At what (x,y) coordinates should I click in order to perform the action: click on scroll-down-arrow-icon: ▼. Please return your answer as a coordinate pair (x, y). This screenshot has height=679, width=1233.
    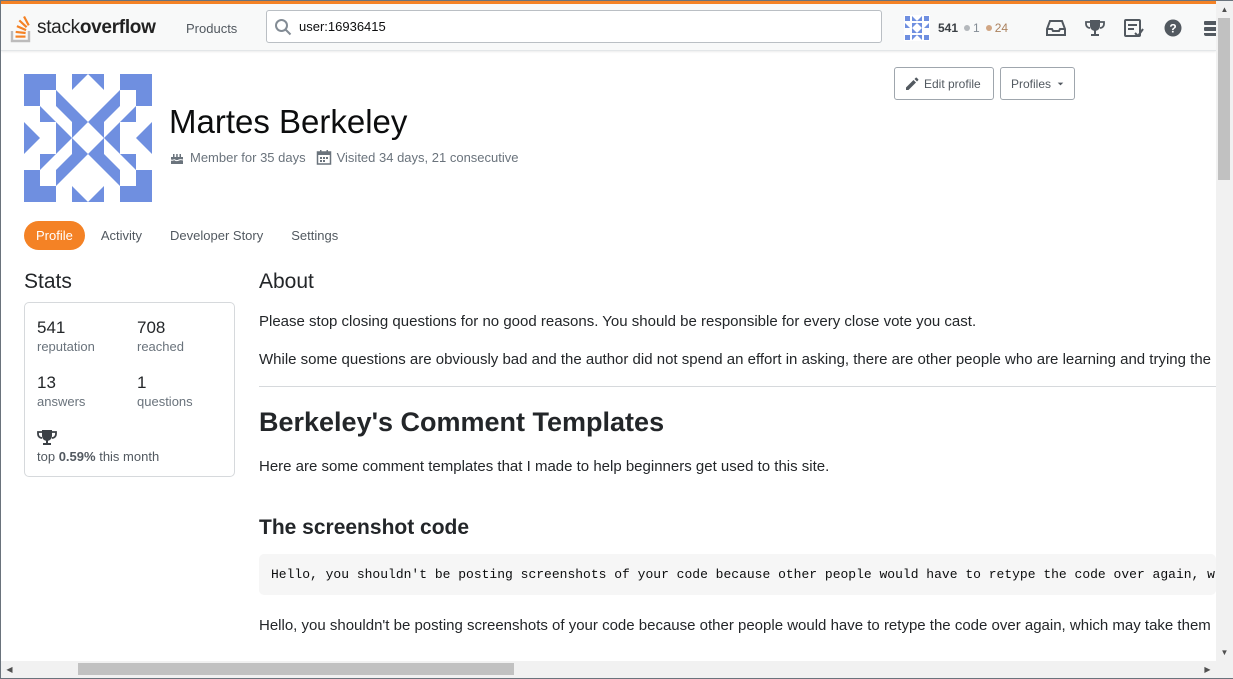
    Looking at the image, I should click on (1224, 652).